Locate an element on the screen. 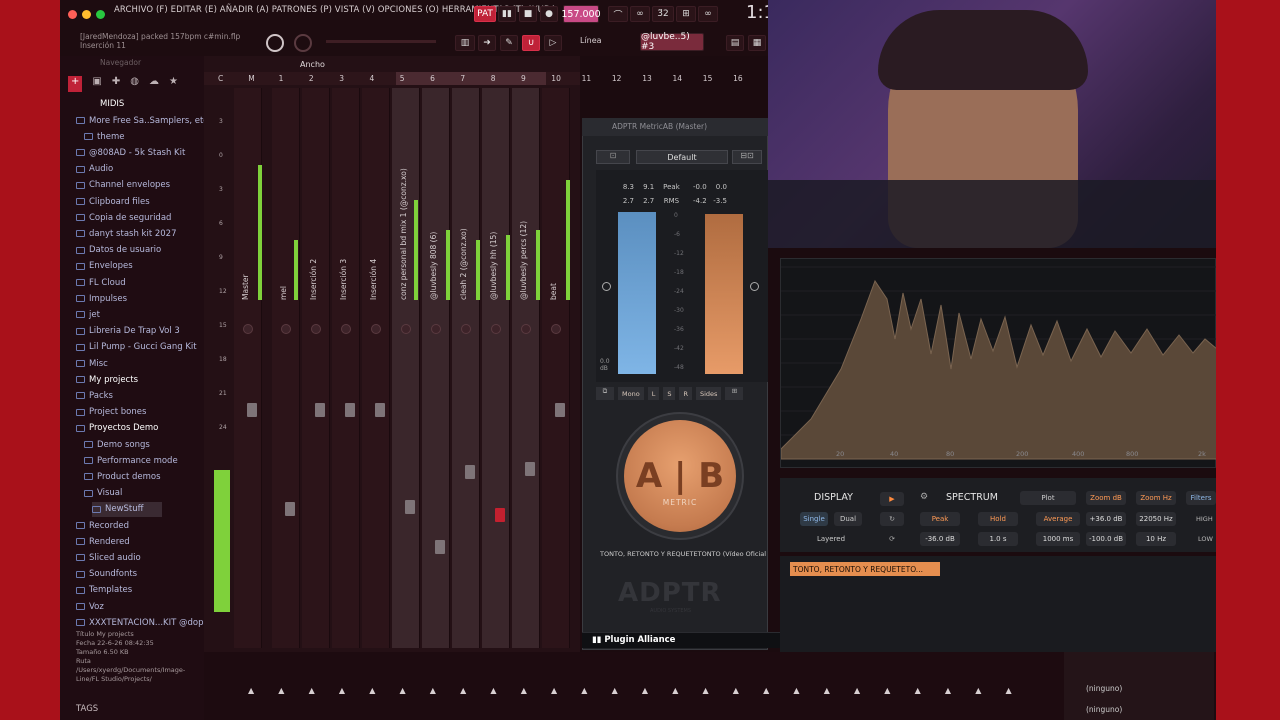 The width and height of the screenshot is (1280, 720). browser-item: Packs is located at coordinates (94, 395).